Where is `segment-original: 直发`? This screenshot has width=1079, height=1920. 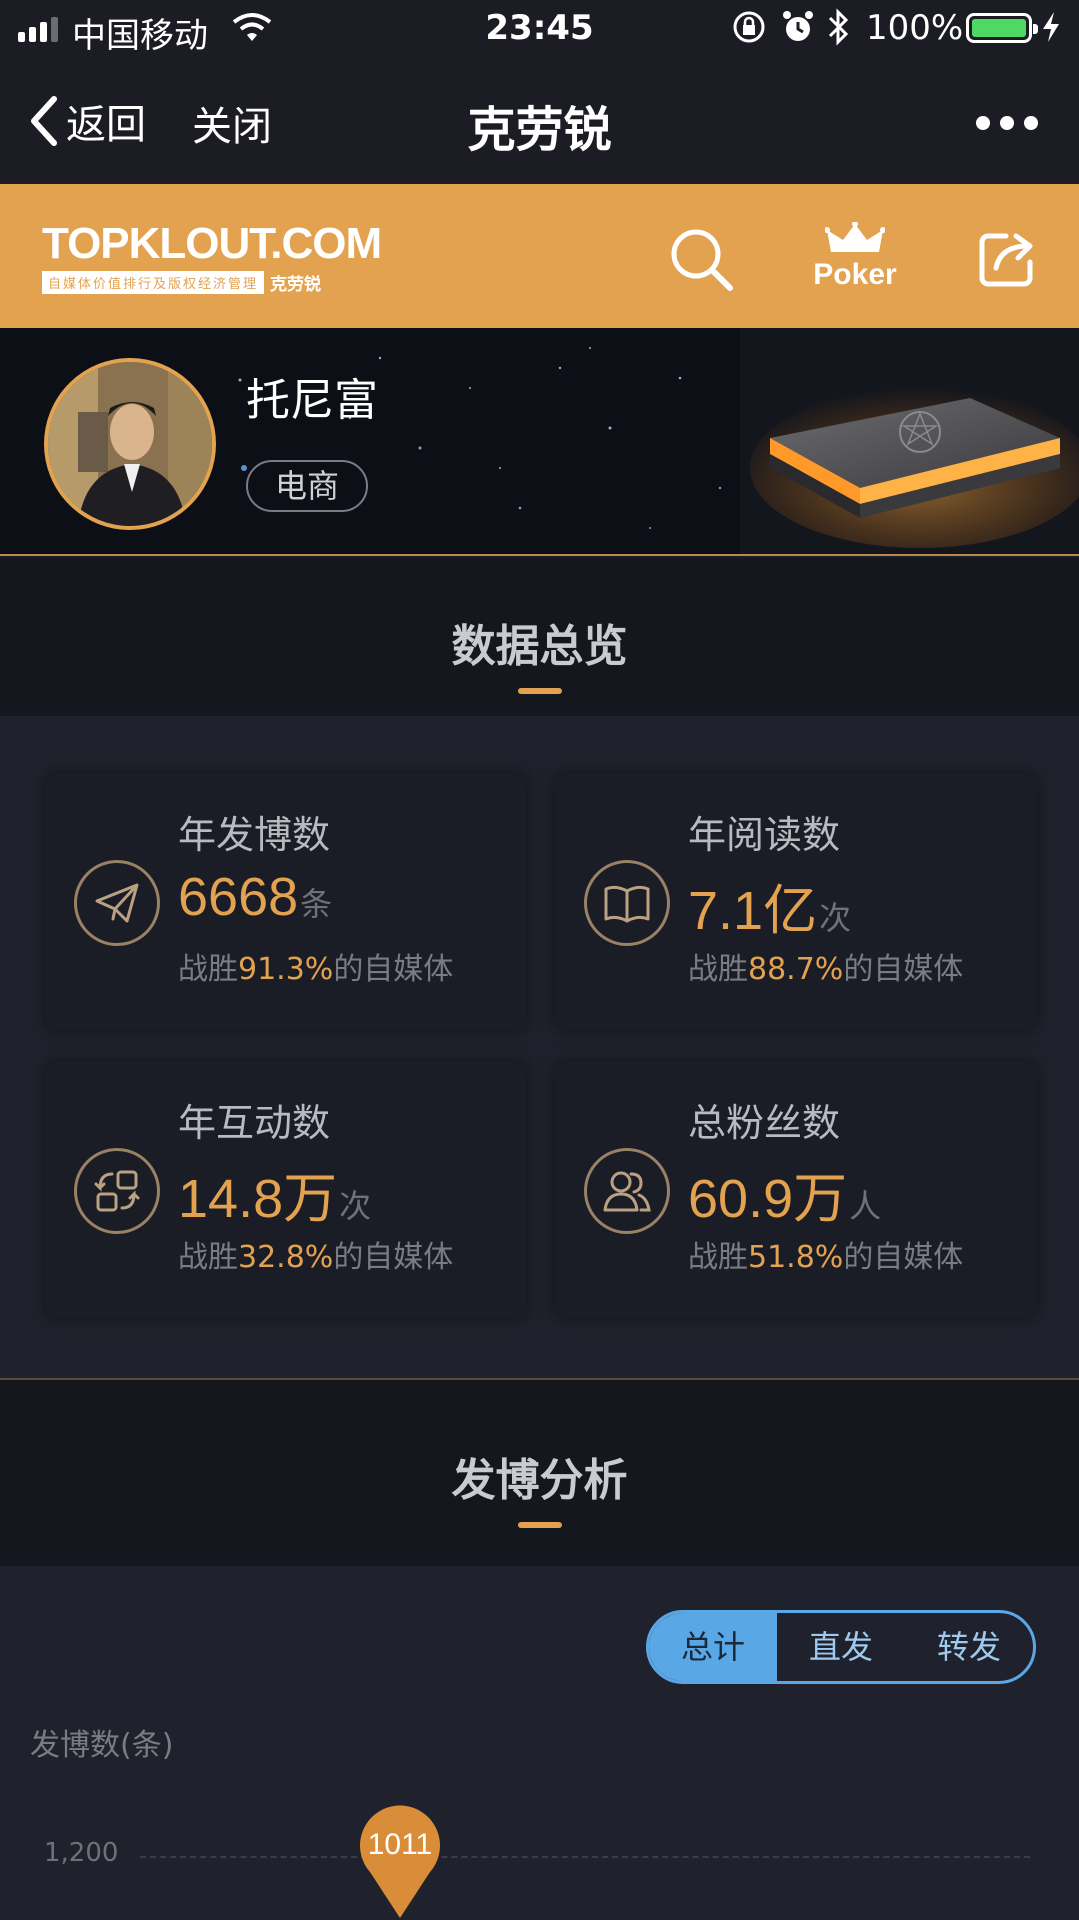 segment-original: 直发 is located at coordinates (841, 1647).